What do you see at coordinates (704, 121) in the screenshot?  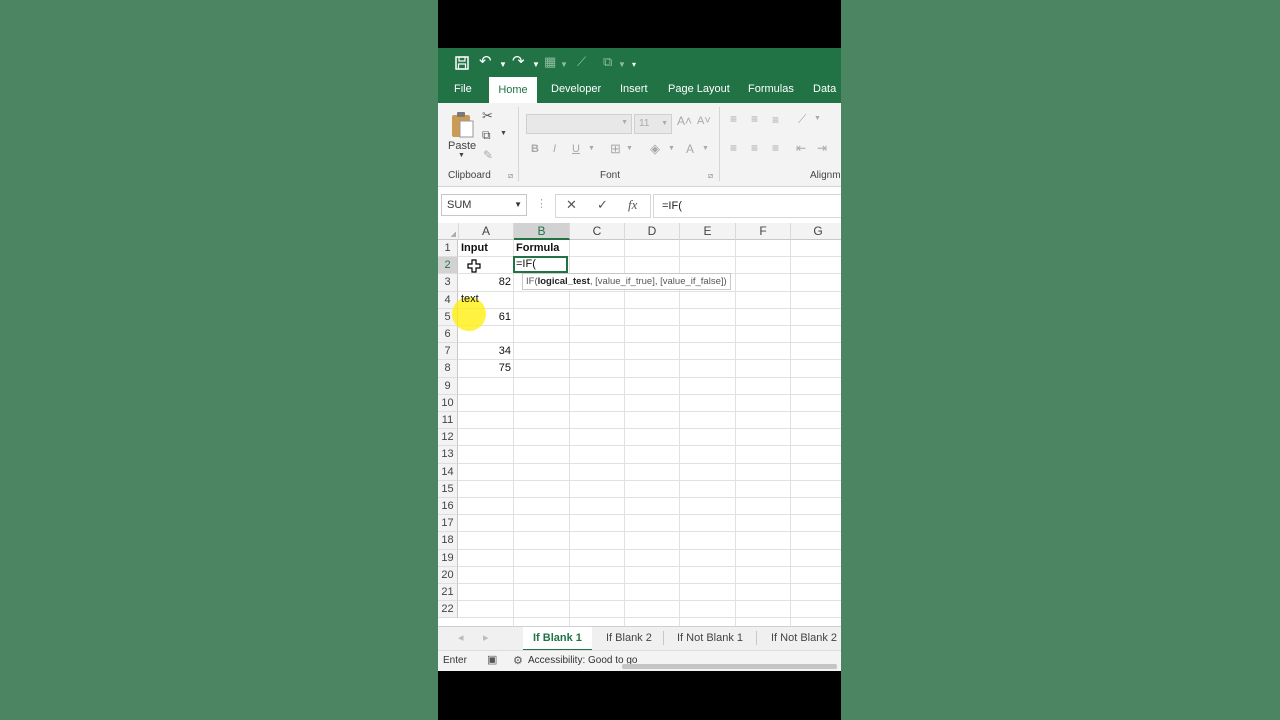 I see `decrease-font-icon: A˅` at bounding box center [704, 121].